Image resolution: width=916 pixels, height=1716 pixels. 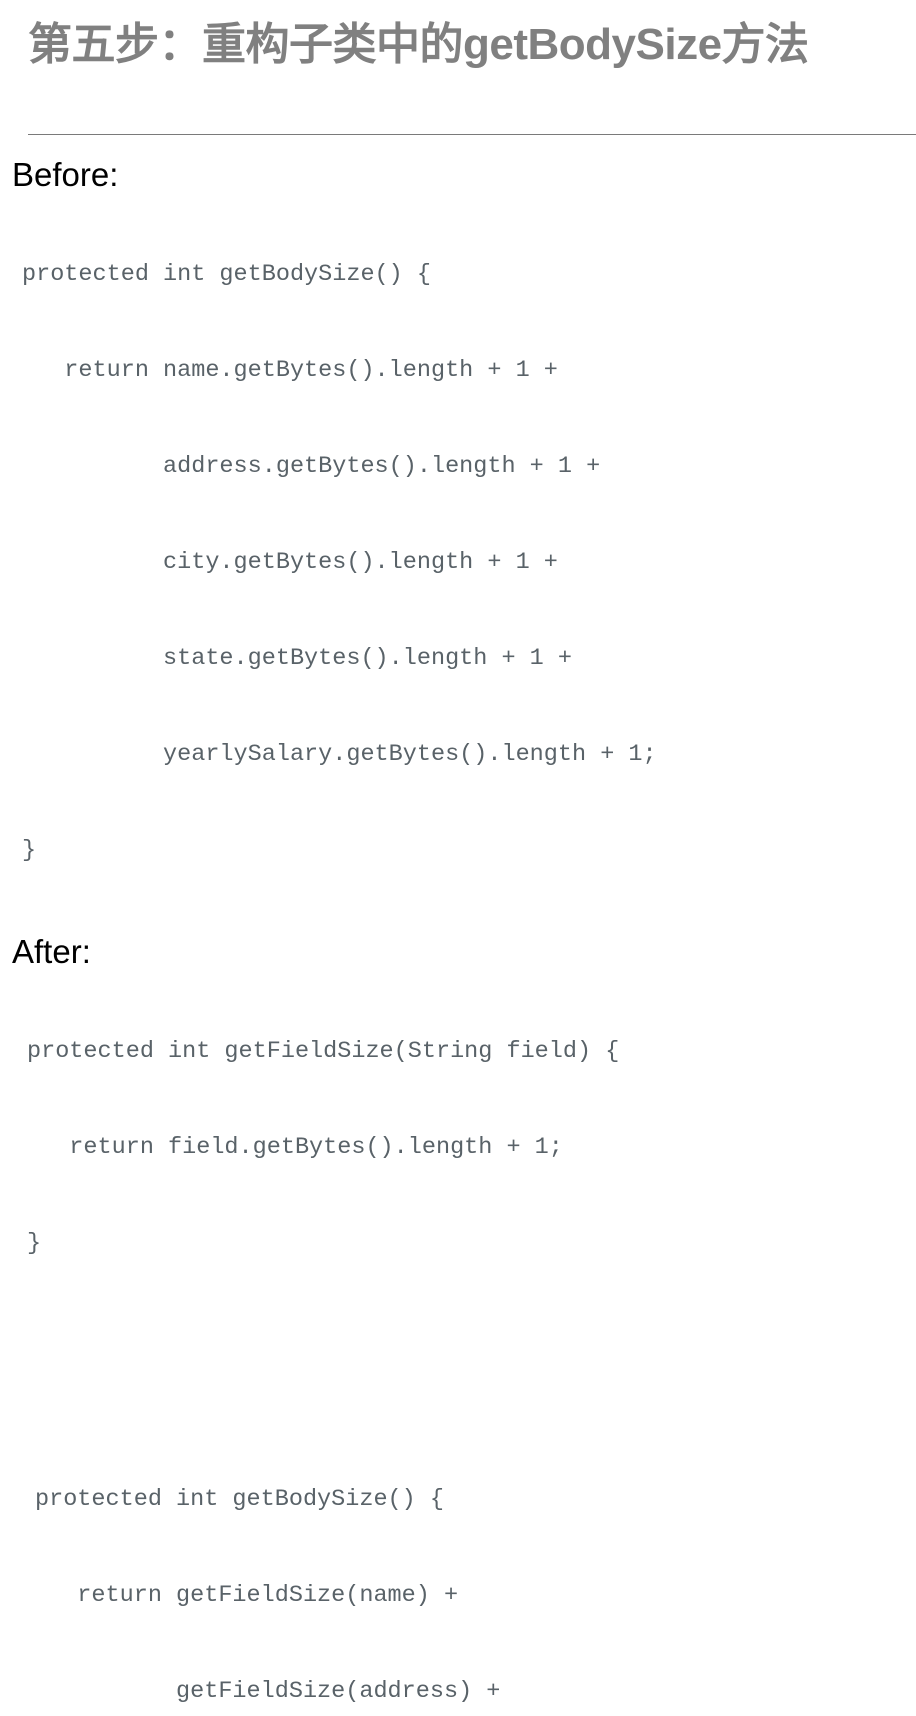 What do you see at coordinates (65, 174) in the screenshot?
I see `before-section-label: Before:` at bounding box center [65, 174].